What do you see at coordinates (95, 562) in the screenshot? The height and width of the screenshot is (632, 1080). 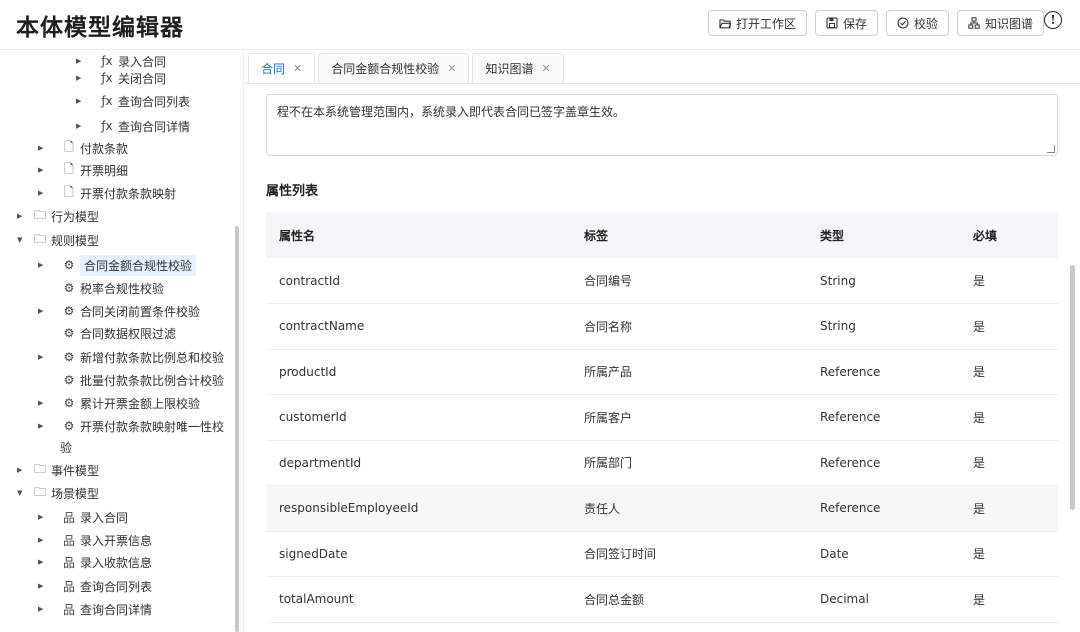 I see `tree-node-scene: ▶ 品录入收款信息` at bounding box center [95, 562].